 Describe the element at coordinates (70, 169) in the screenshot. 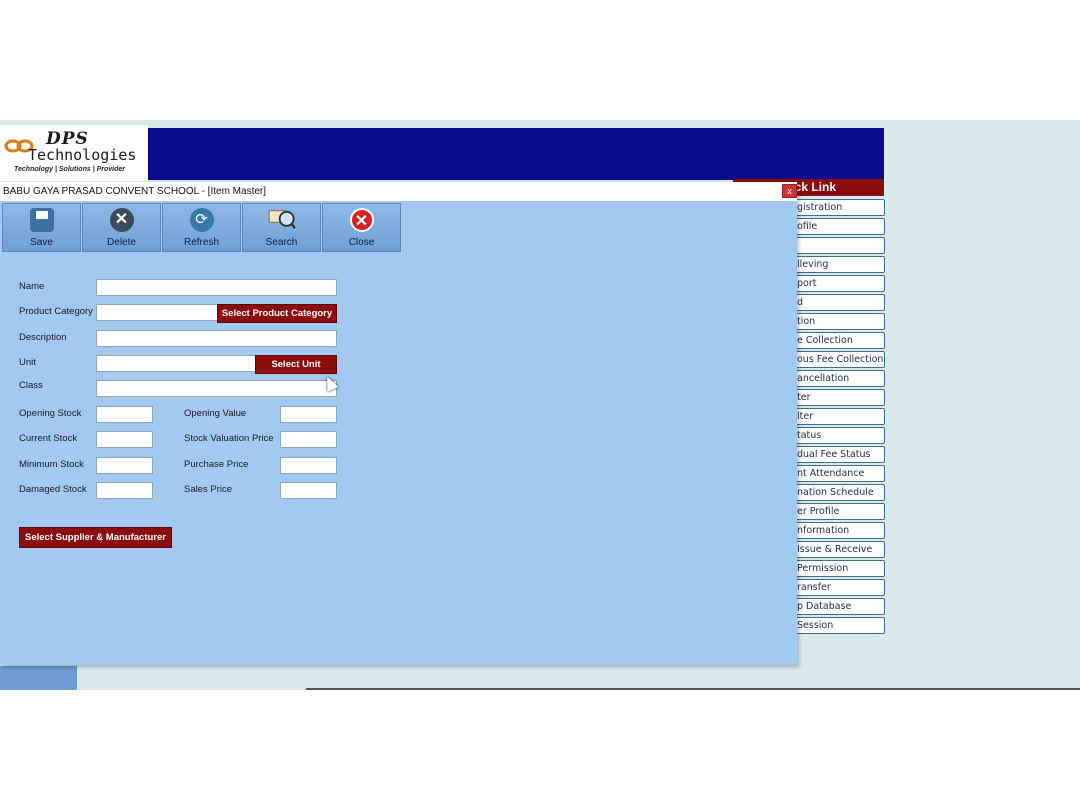

I see `logo-tagline: Technology | Solutions | Provider` at that location.